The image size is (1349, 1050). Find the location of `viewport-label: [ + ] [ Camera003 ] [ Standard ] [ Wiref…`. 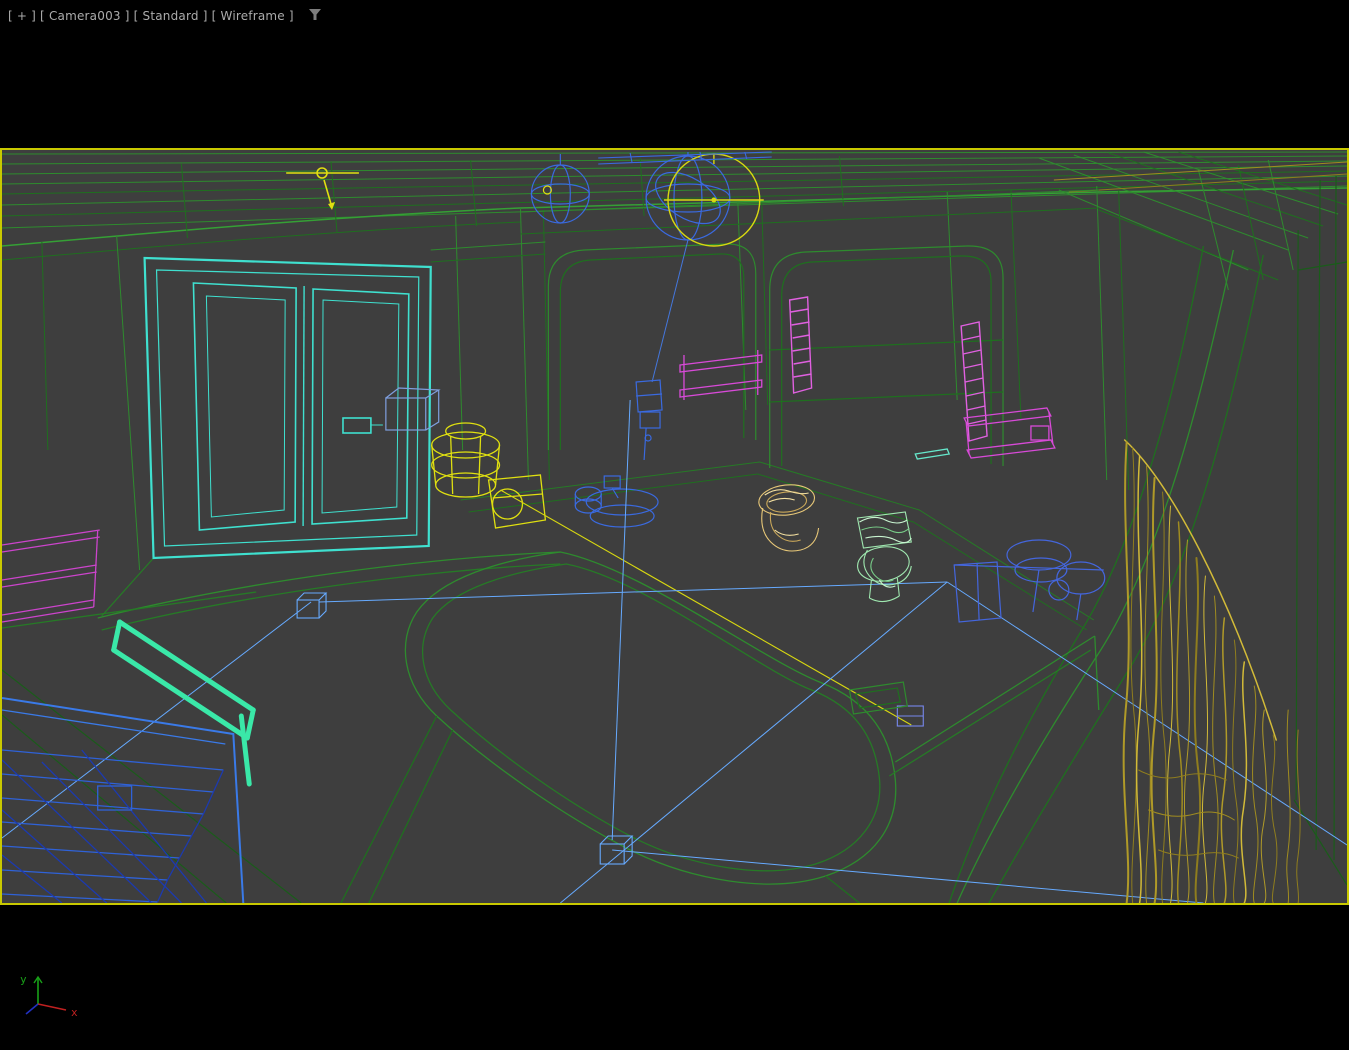

viewport-label: [ + ] [ Camera003 ] [ Standard ] [ Wiref… is located at coordinates (165, 16).